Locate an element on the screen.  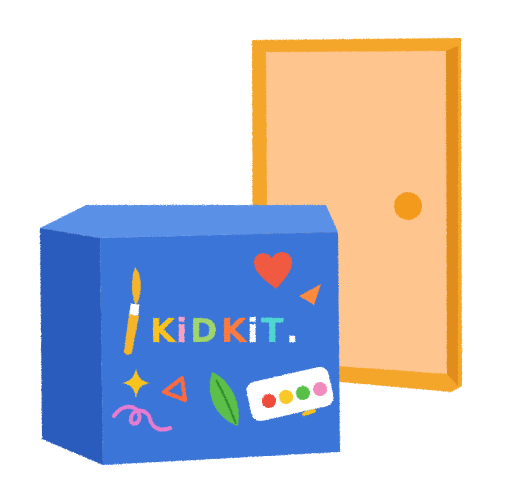
paint-red is located at coordinates (269, 401).